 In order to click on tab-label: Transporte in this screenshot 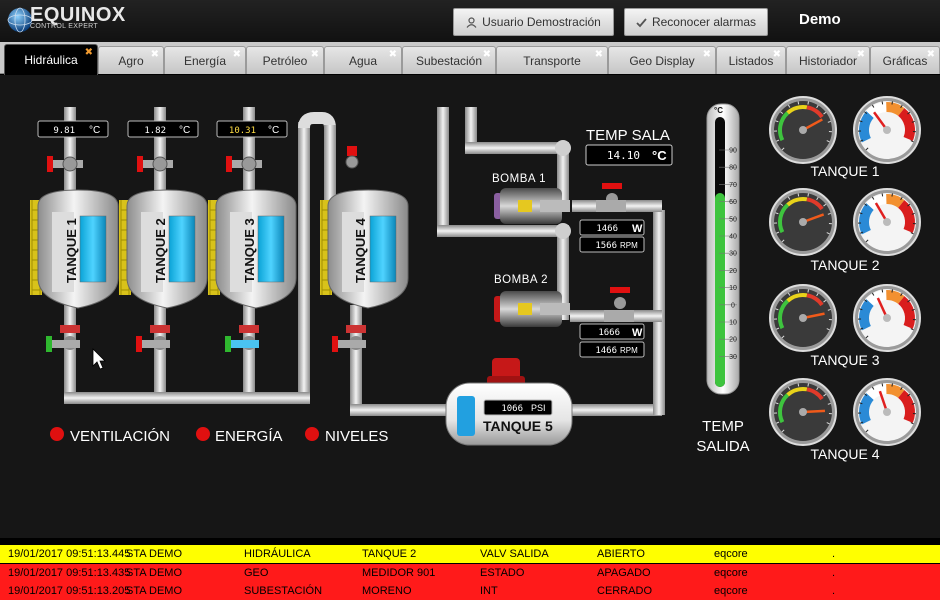, I will do `click(552, 60)`.